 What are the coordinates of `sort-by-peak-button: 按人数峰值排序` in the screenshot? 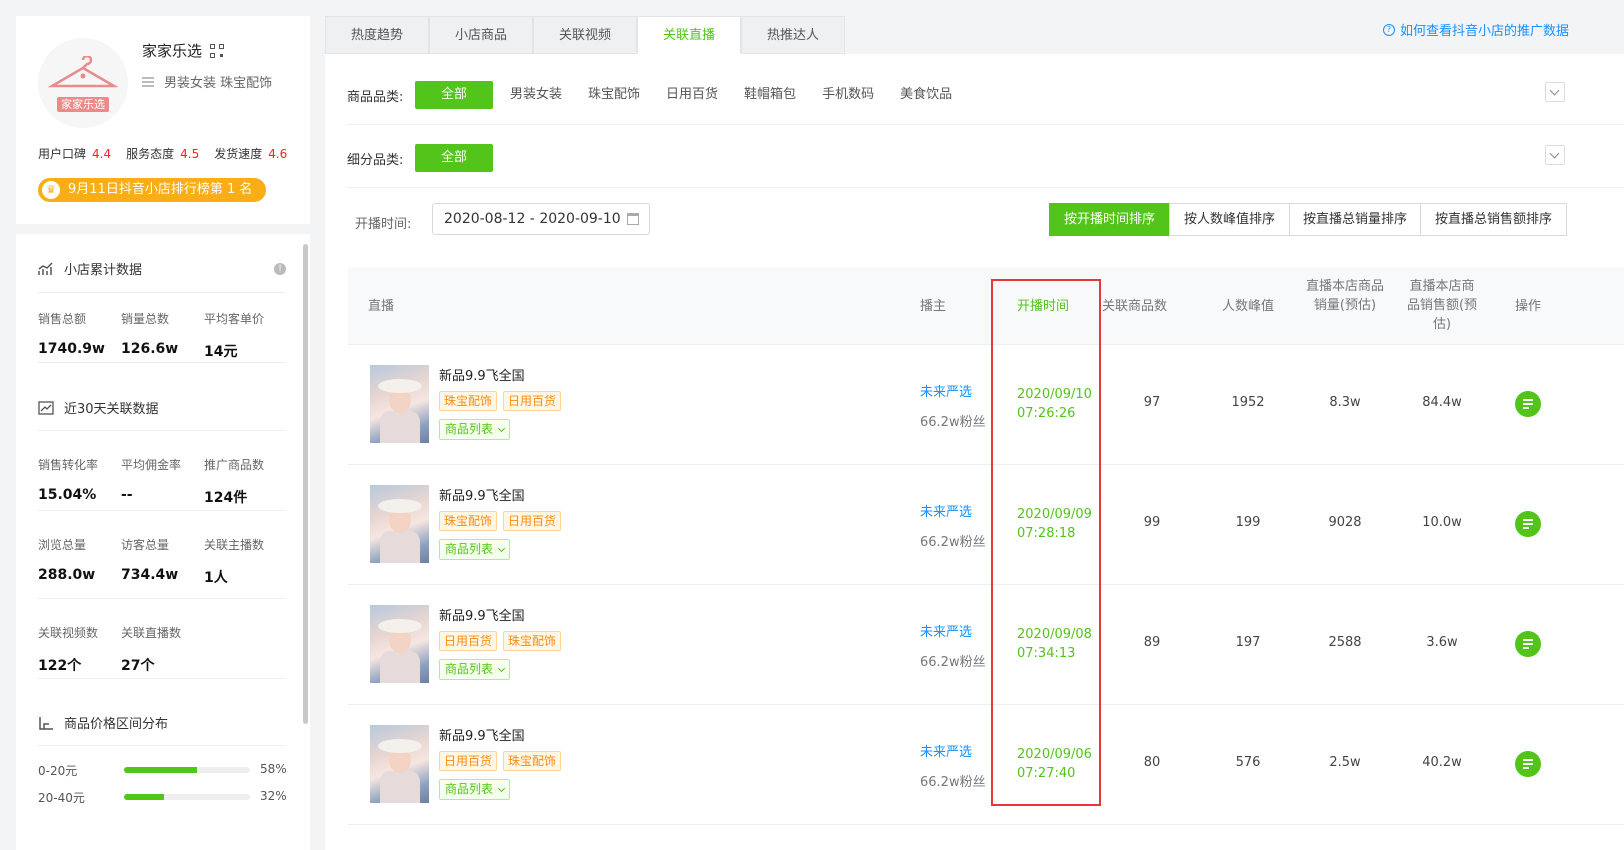 It's located at (1229, 219).